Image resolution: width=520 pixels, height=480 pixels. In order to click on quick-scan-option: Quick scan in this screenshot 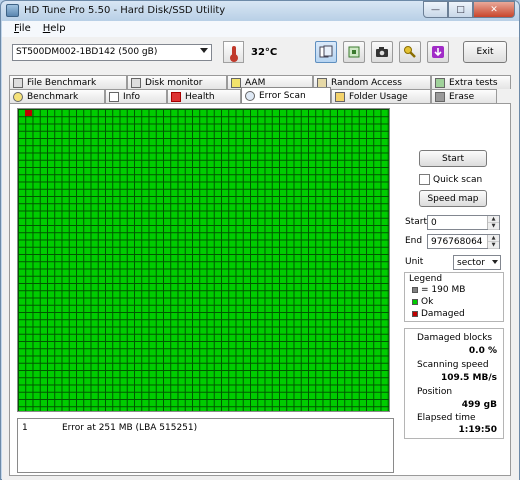, I will do `click(450, 179)`.